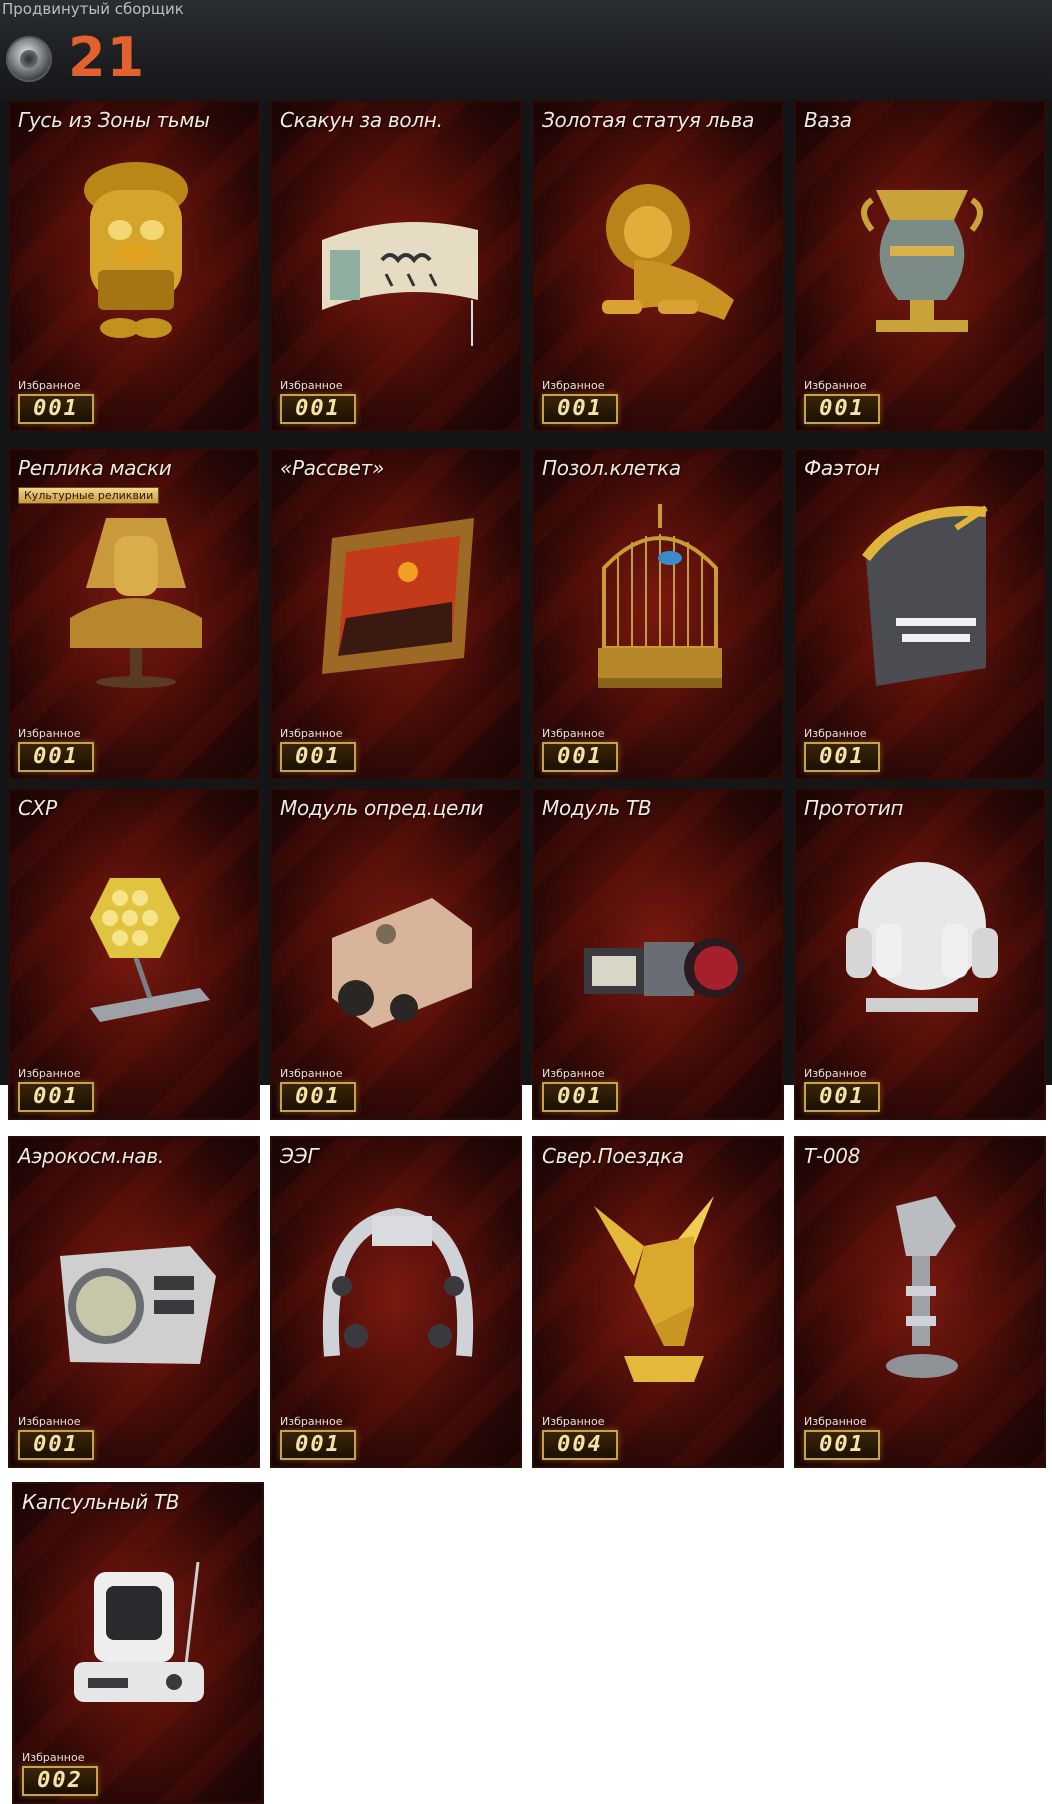 The image size is (1052, 1804). What do you see at coordinates (150, 950) in the screenshot?
I see `hex-mirror-array-icon` at bounding box center [150, 950].